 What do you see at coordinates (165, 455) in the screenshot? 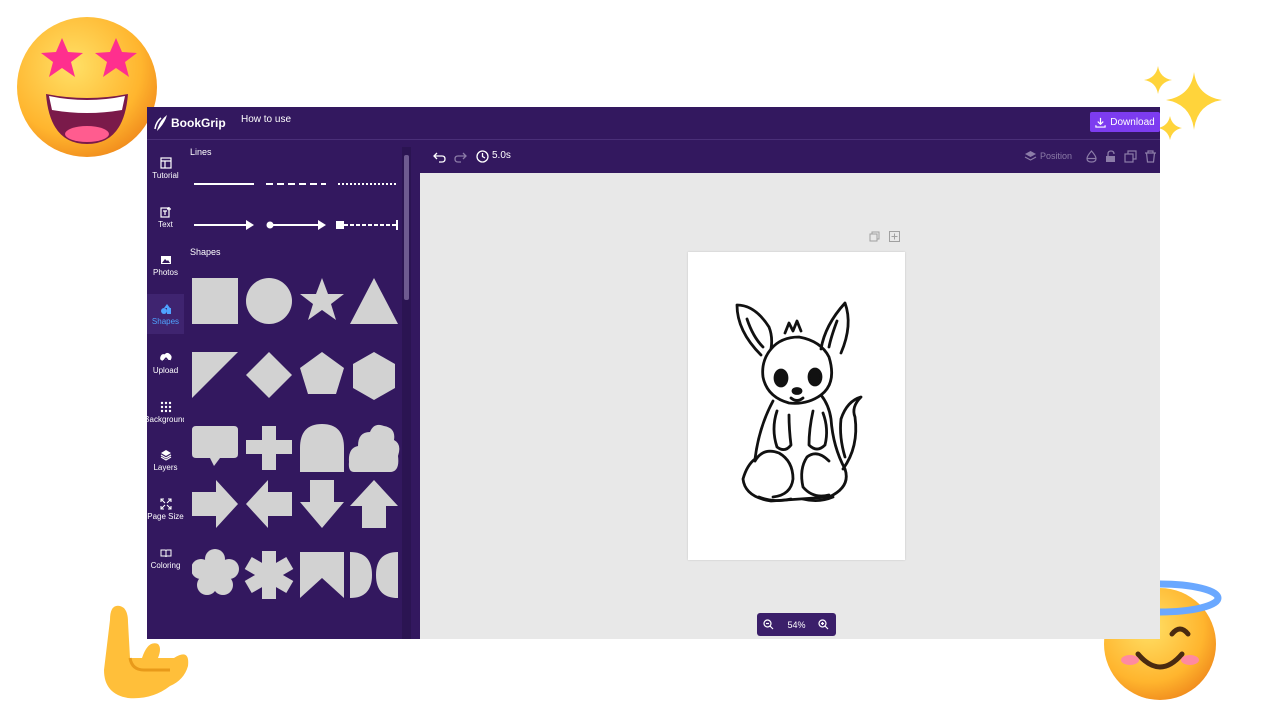
I see `layers-icon` at bounding box center [165, 455].